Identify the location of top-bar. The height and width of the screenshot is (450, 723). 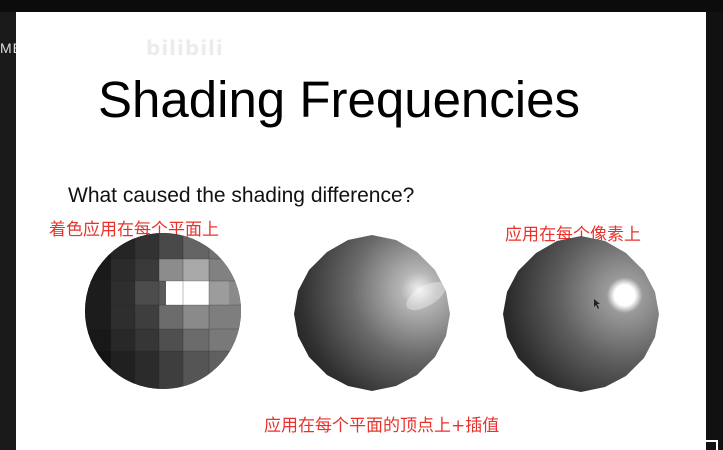
(361, 6).